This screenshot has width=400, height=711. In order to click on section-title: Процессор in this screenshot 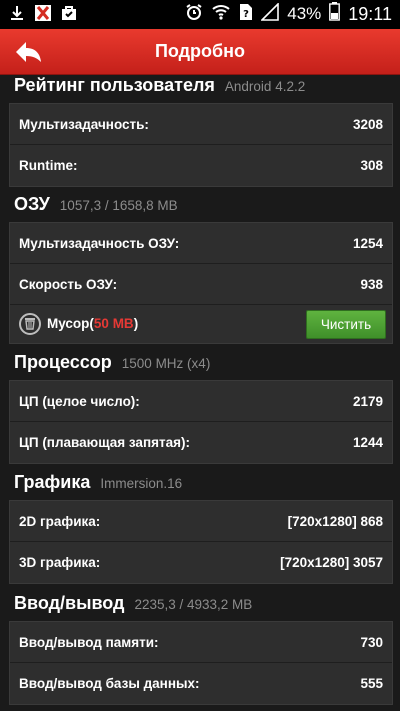, I will do `click(63, 362)`.